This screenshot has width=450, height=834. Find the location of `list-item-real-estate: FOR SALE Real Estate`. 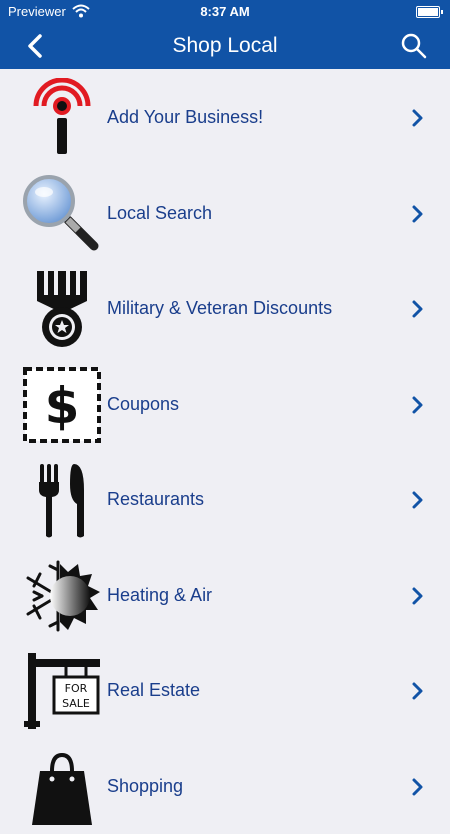

list-item-real-estate: FOR SALE Real Estate is located at coordinates (225, 691).